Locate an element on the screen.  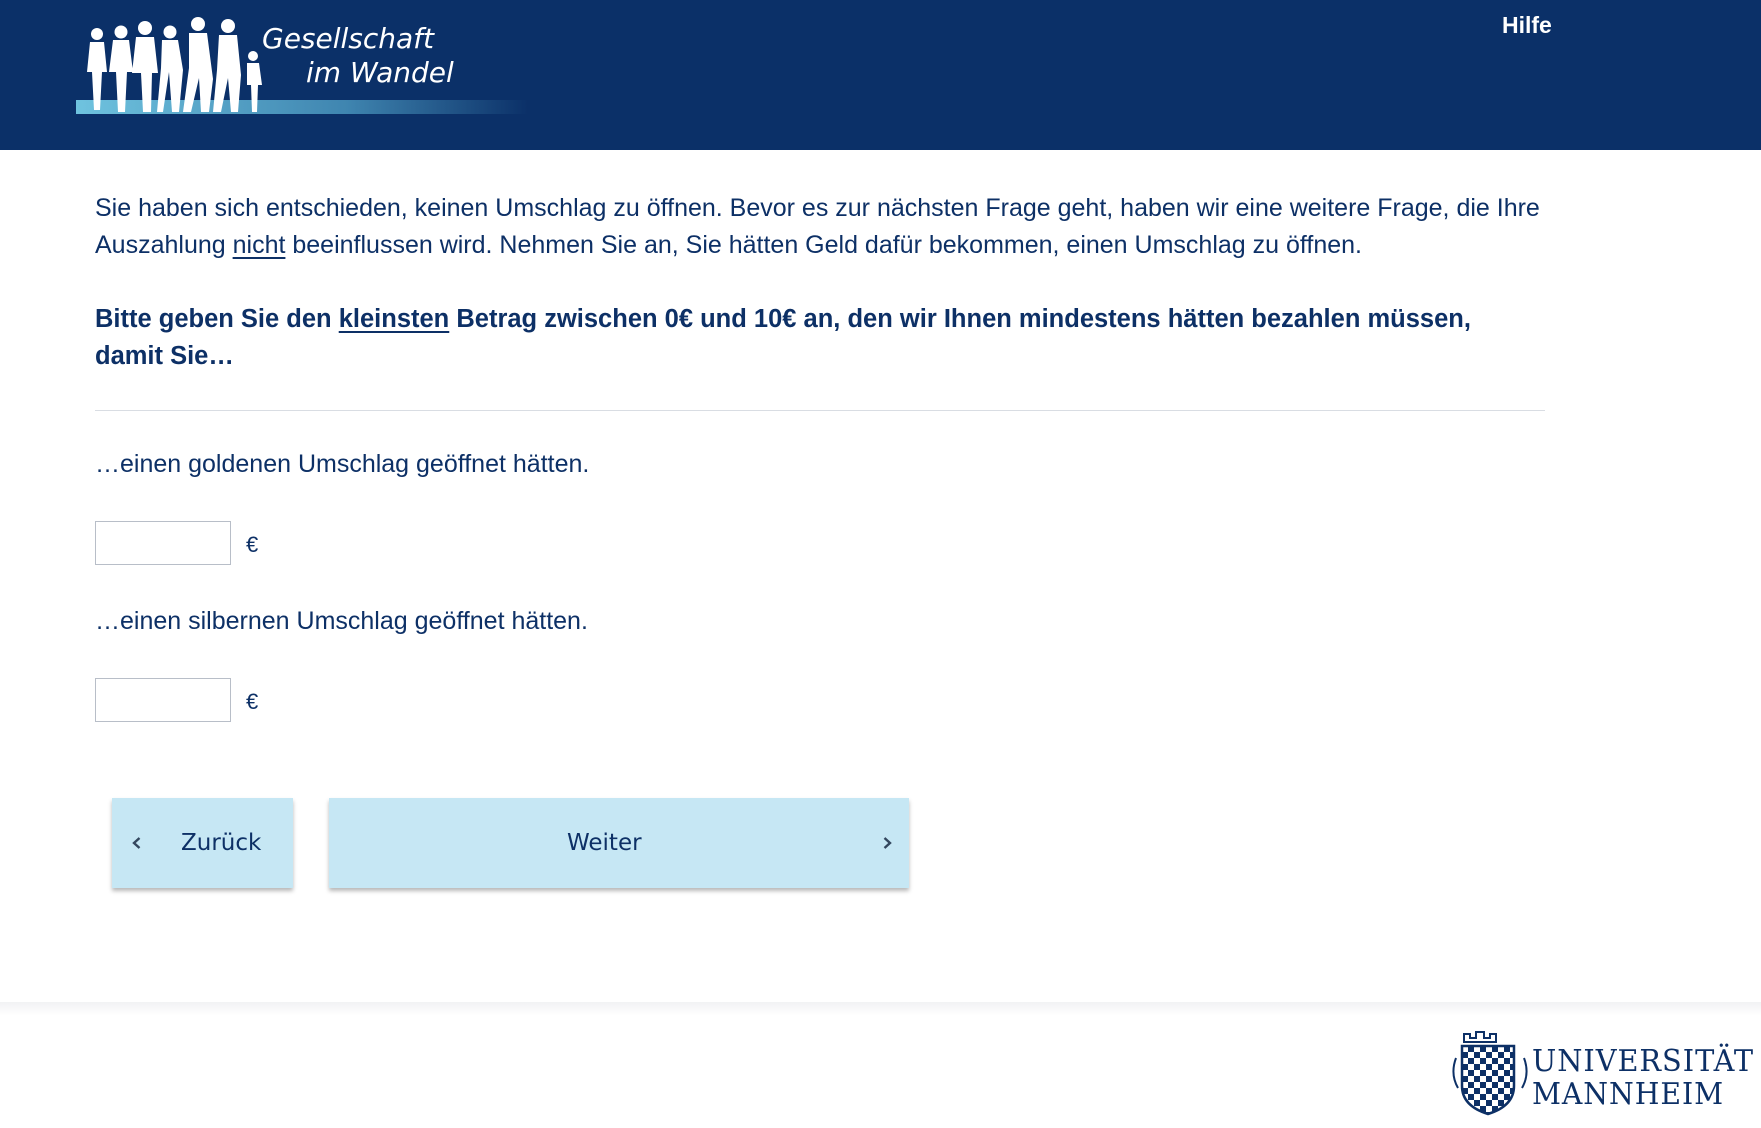
people-silhouette-icon: Gesellschaft im Wandel is located at coordinates (302, 65).